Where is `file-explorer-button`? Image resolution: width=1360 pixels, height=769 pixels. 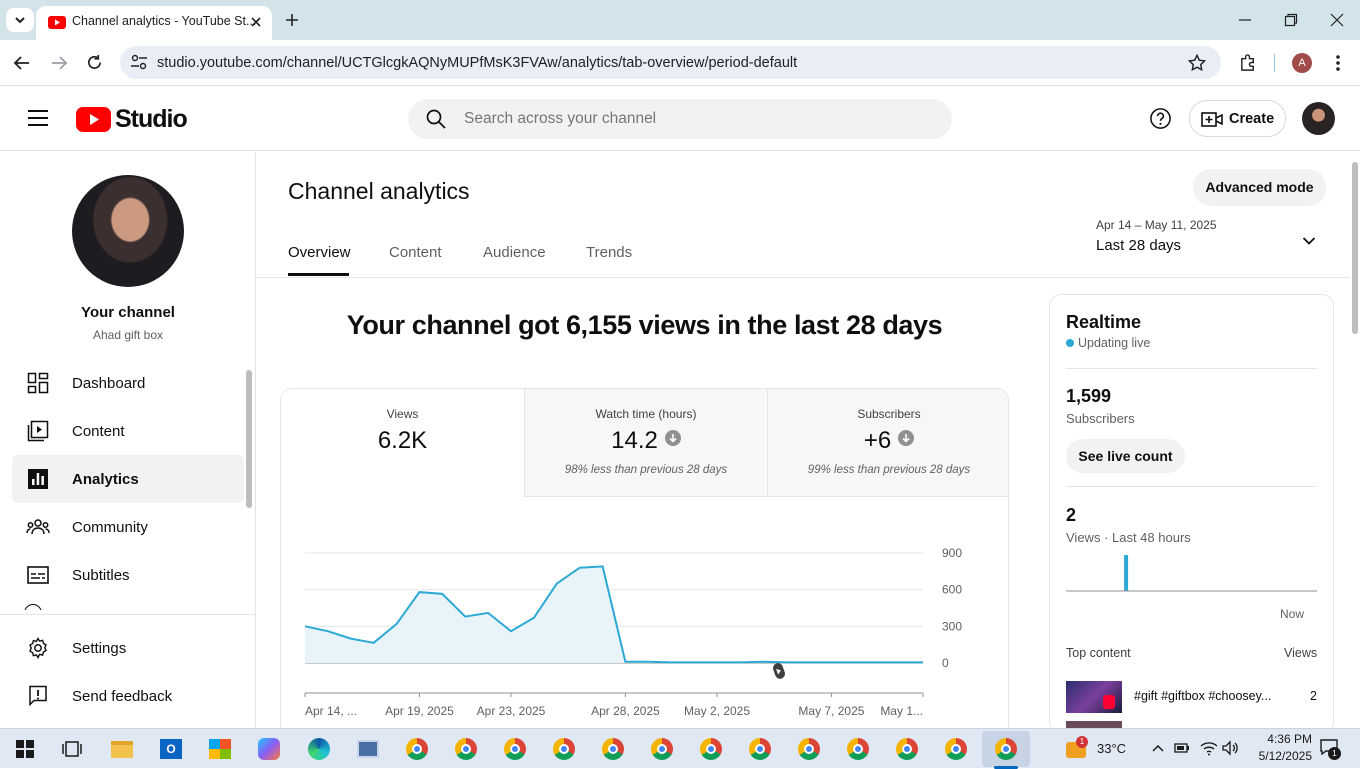 file-explorer-button is located at coordinates (122, 749).